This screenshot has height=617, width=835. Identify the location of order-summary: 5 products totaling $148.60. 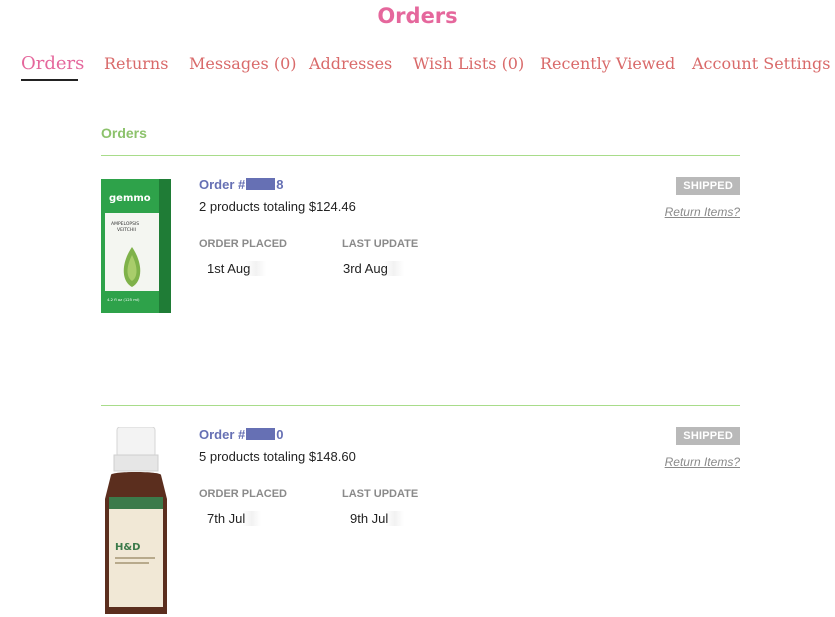
(277, 456).